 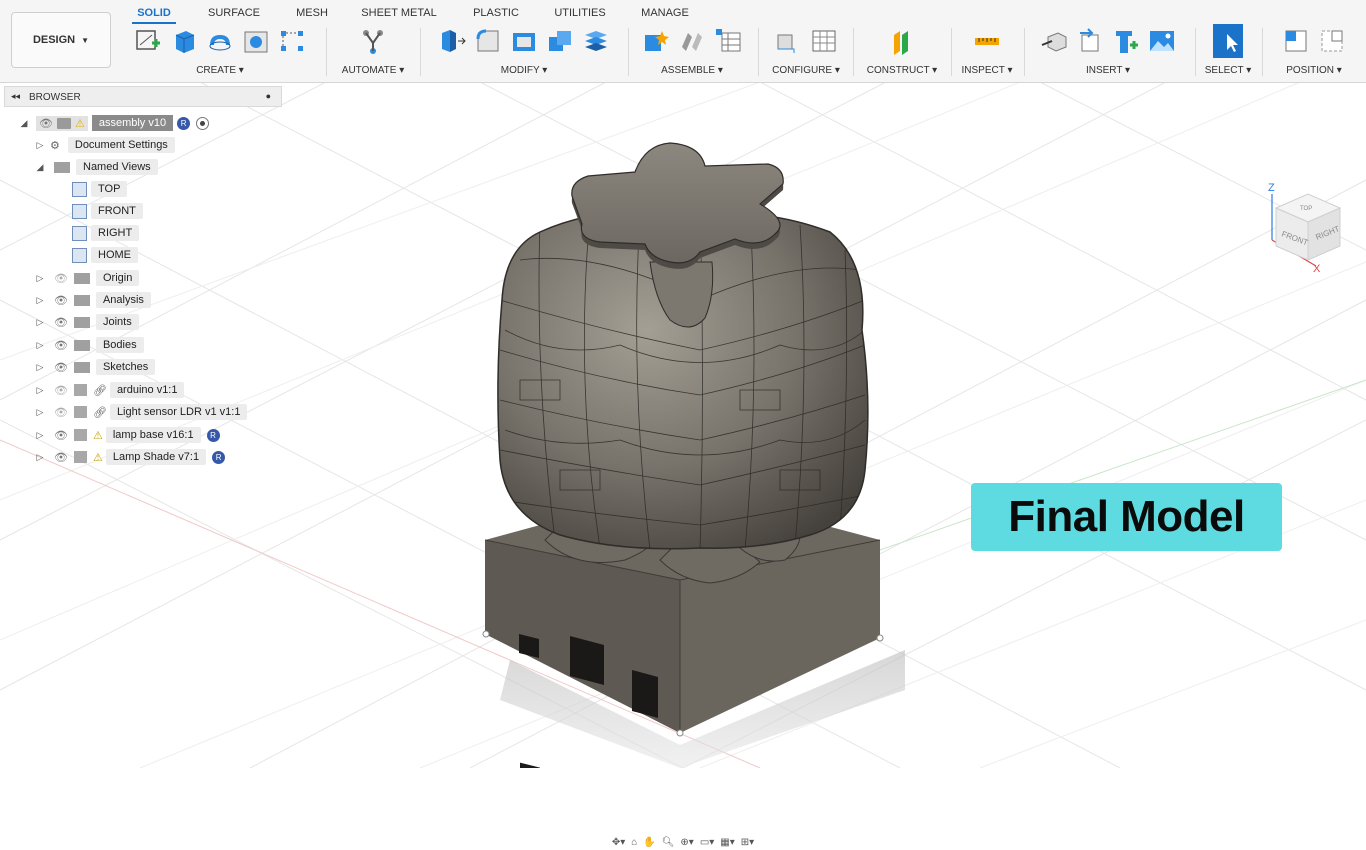 I want to click on assemble-menu: ASSEMBLE ▾, so click(x=692, y=70).